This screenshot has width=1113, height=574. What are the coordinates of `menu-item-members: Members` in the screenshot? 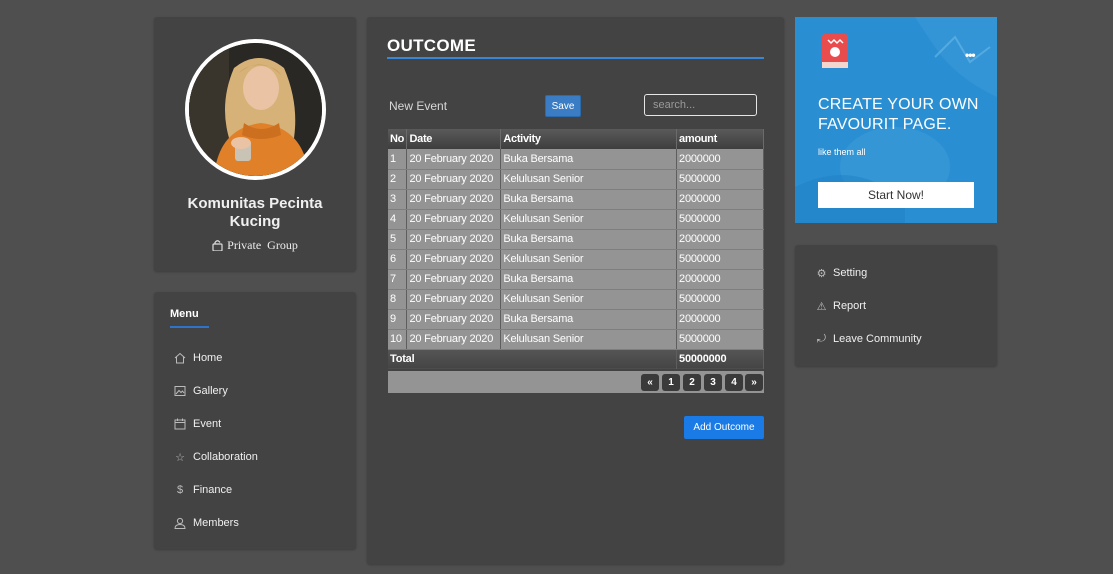 It's located at (206, 523).